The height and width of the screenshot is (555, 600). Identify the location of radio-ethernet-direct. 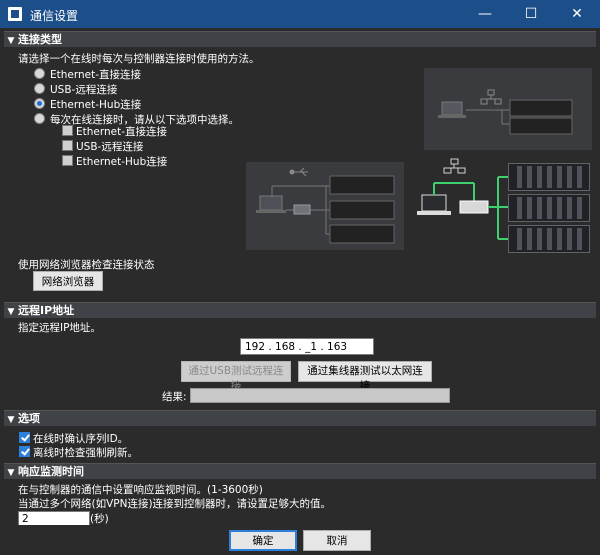
(39, 73).